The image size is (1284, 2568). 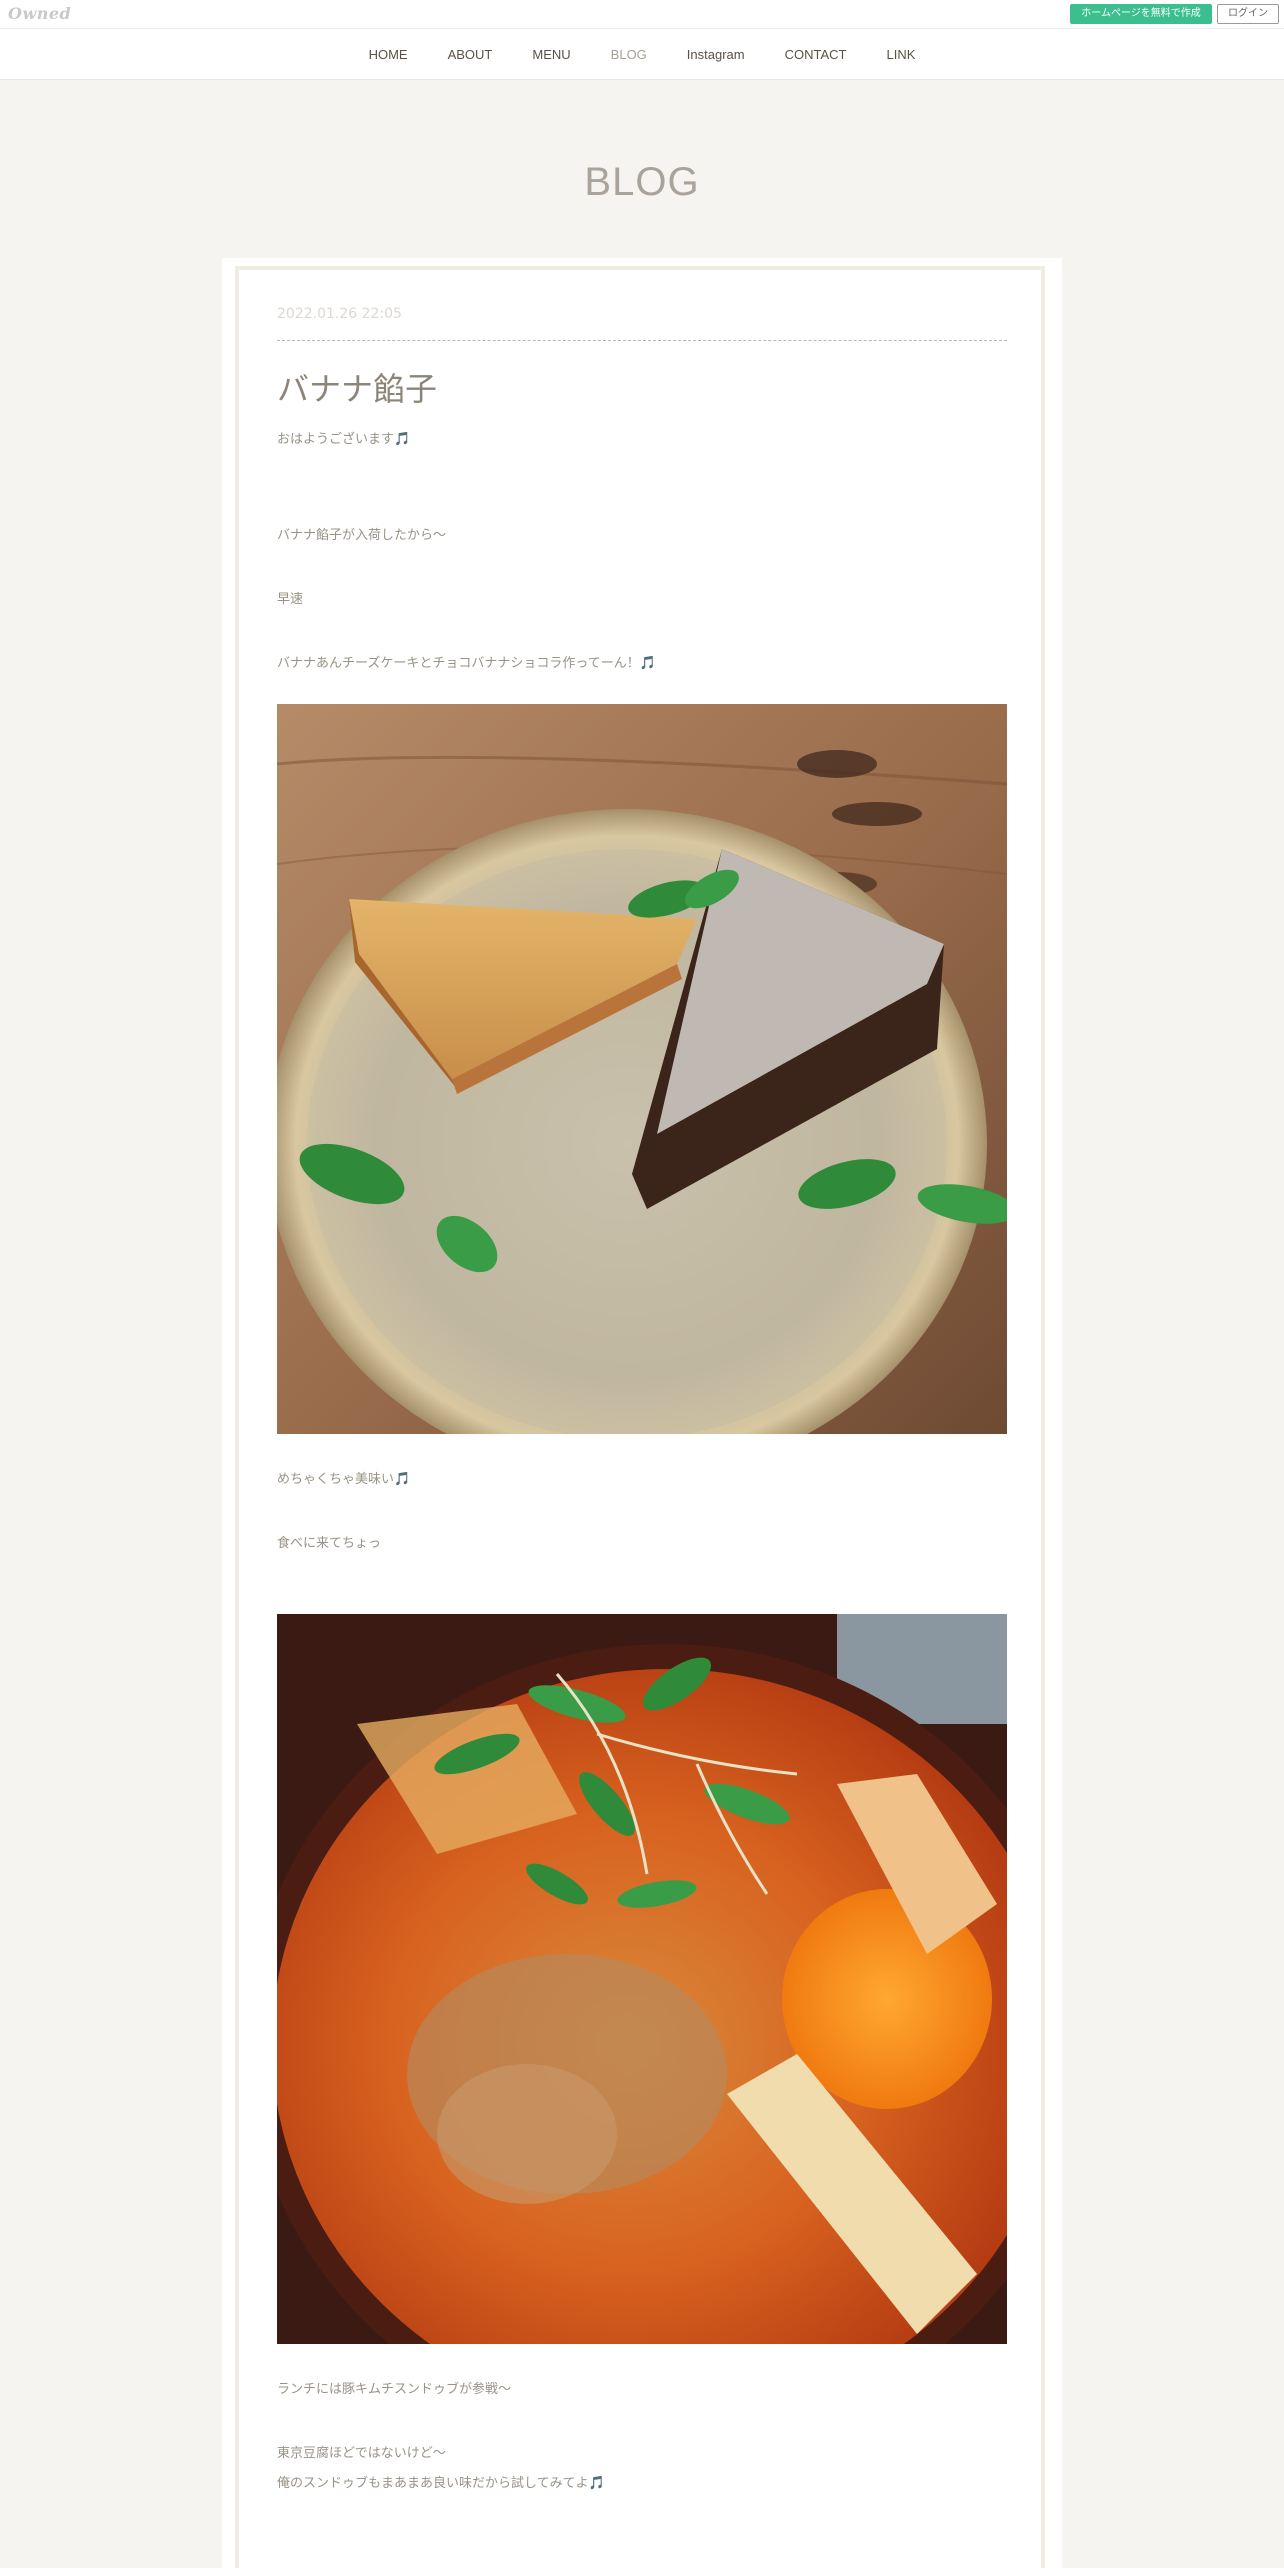 What do you see at coordinates (362, 535) in the screenshot?
I see `post-paragraph: バナナ餡子が入荷したから〜` at bounding box center [362, 535].